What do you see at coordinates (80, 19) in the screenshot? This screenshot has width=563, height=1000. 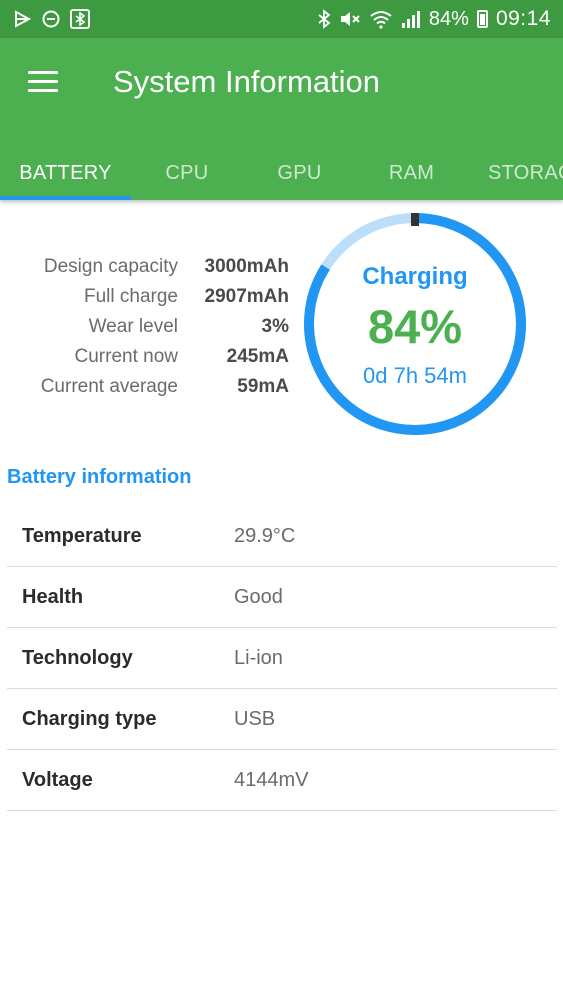 I see `bluetooth-notification-icon` at bounding box center [80, 19].